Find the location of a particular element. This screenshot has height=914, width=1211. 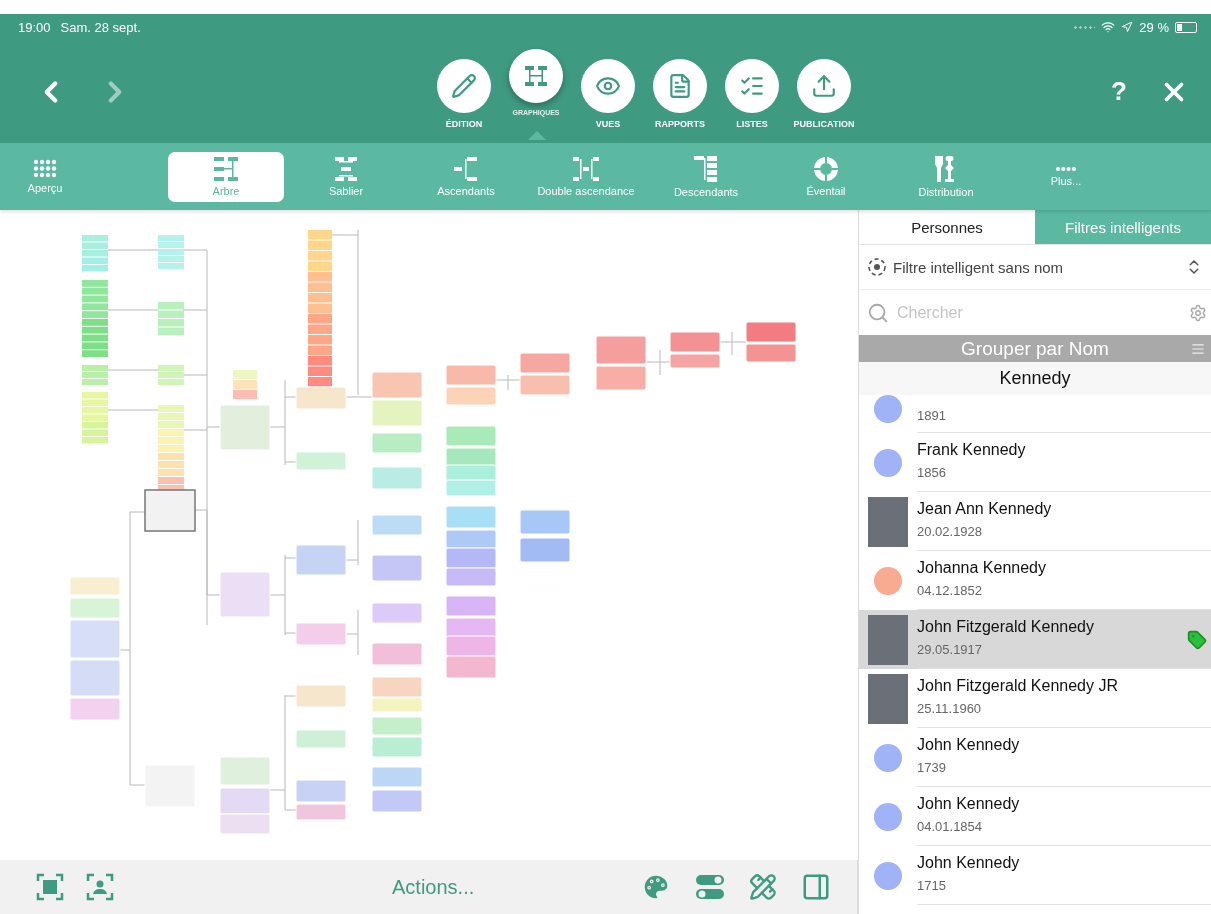

tree-chart-icon is located at coordinates (226, 169).